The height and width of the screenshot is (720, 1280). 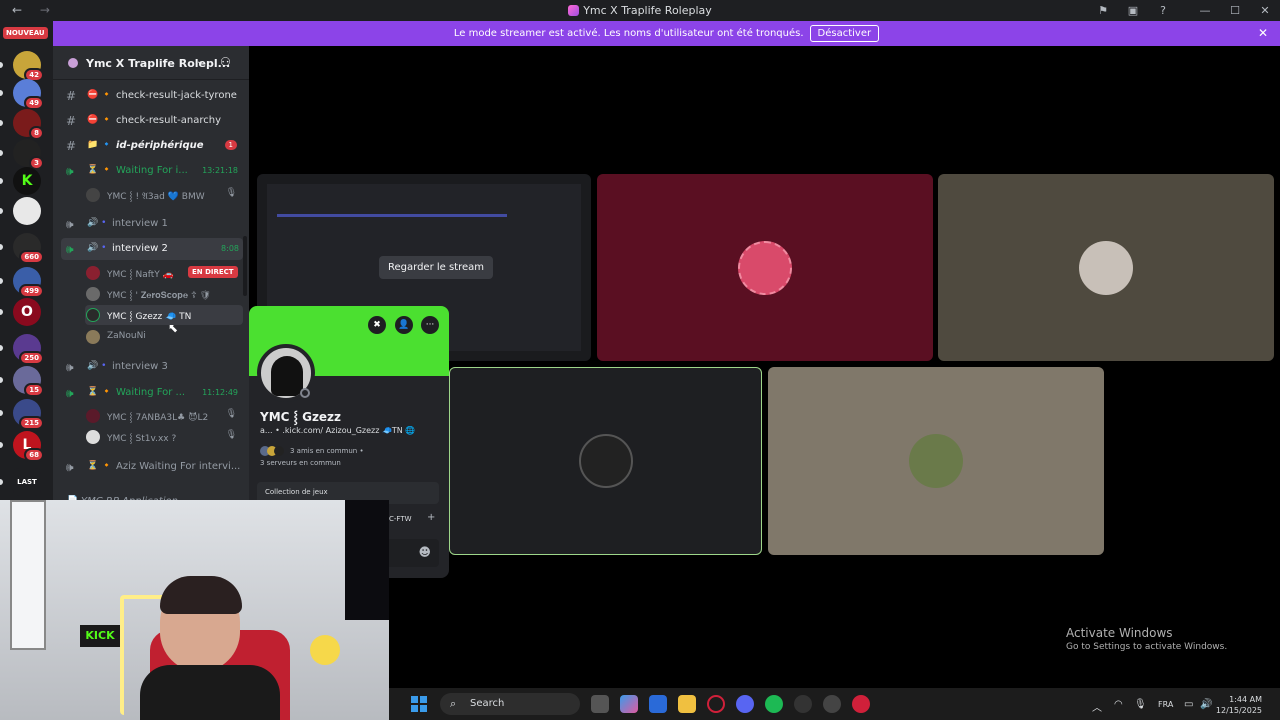 I want to click on close-window-button: ✕, so click(x=1265, y=10).